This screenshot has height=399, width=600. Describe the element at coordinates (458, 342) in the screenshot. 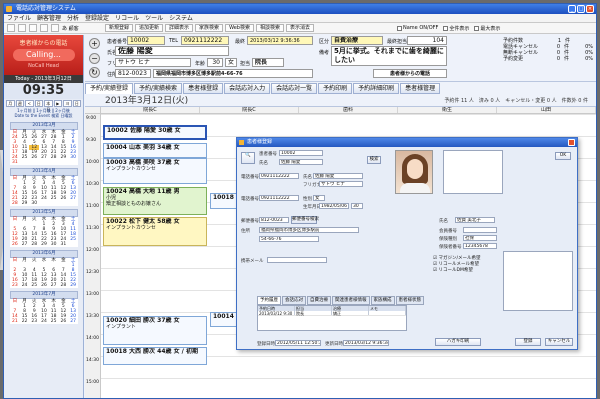

I see `dialog-print-button: ハガキ印刷` at that location.